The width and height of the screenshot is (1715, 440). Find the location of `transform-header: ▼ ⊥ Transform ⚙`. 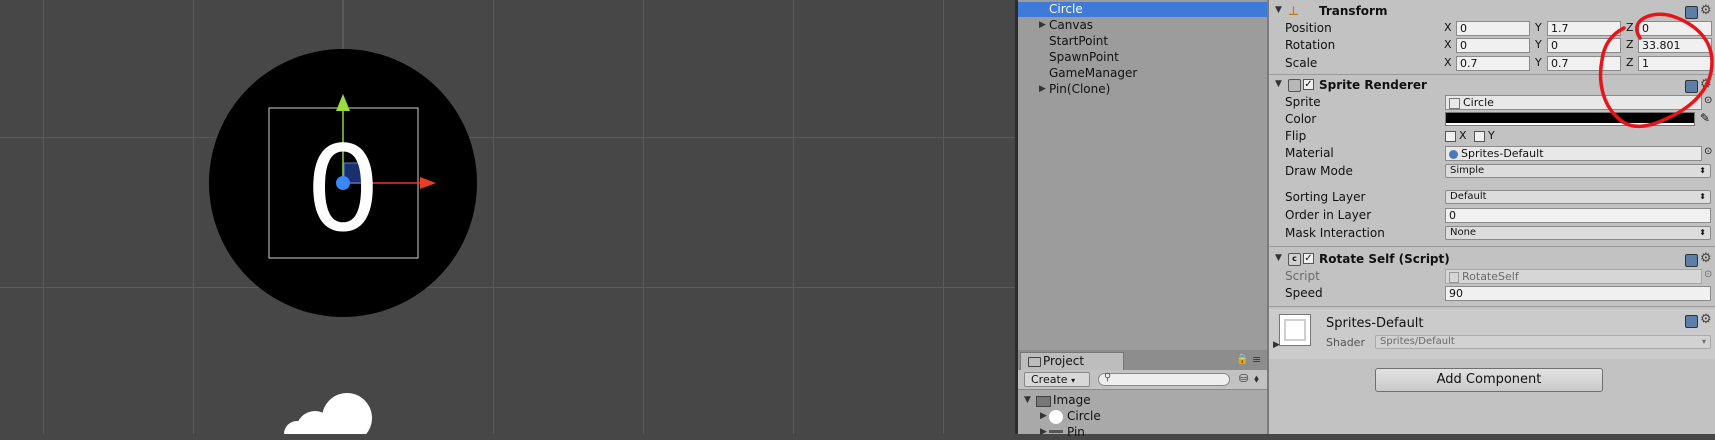

transform-header: ▼ ⊥ Transform ⚙ is located at coordinates (1491, 11).